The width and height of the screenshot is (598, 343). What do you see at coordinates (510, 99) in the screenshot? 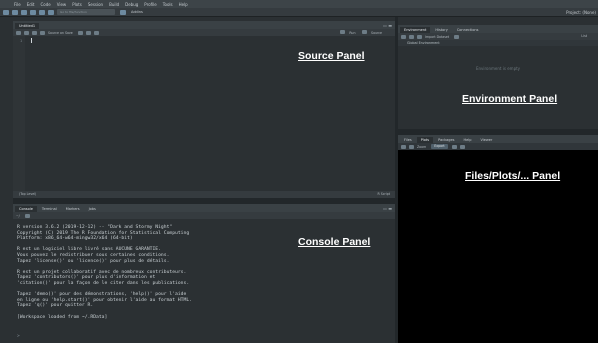
I see `environment-panel-label: Environment Panel` at bounding box center [510, 99].